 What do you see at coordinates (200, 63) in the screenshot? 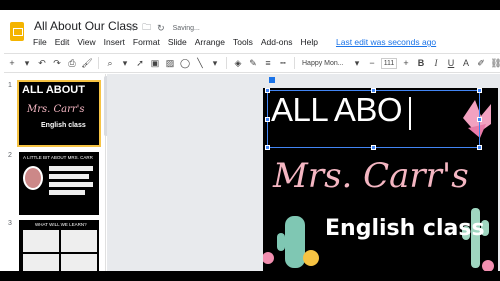
I see `line-icon: ╲` at bounding box center [200, 63].